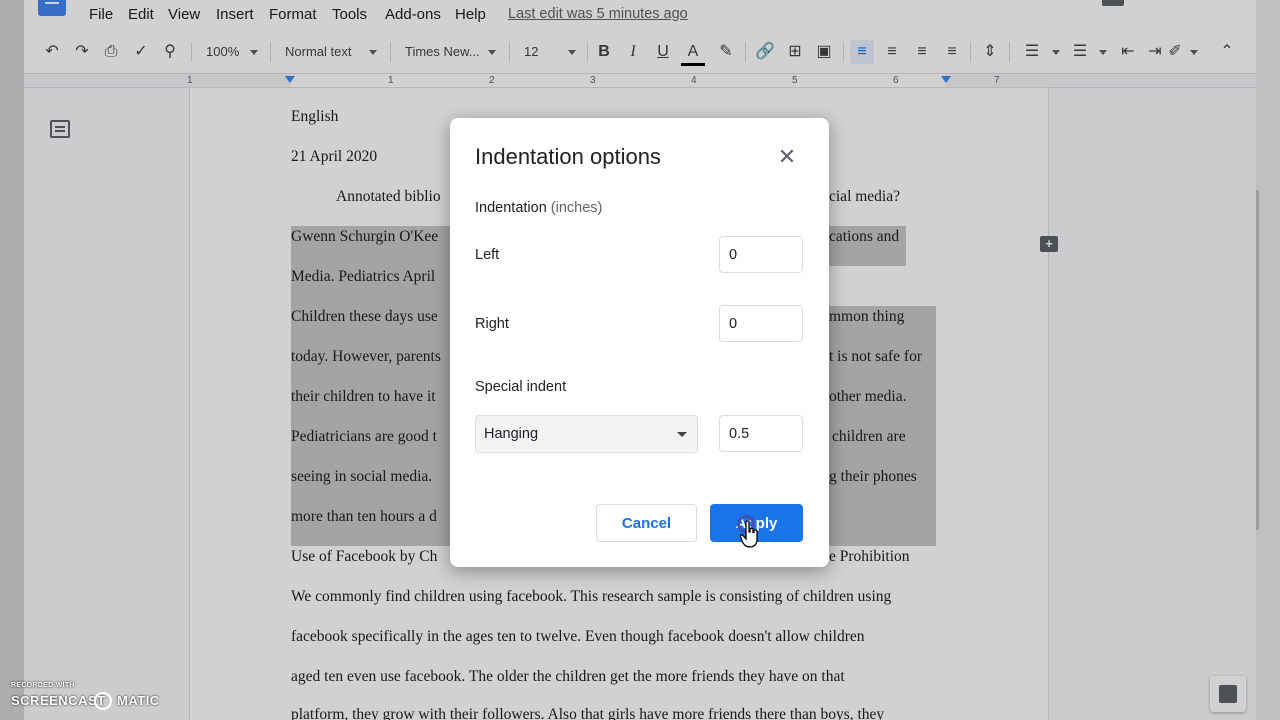  Describe the element at coordinates (568, 156) in the screenshot. I see `dialog-title: Indentation options` at that location.